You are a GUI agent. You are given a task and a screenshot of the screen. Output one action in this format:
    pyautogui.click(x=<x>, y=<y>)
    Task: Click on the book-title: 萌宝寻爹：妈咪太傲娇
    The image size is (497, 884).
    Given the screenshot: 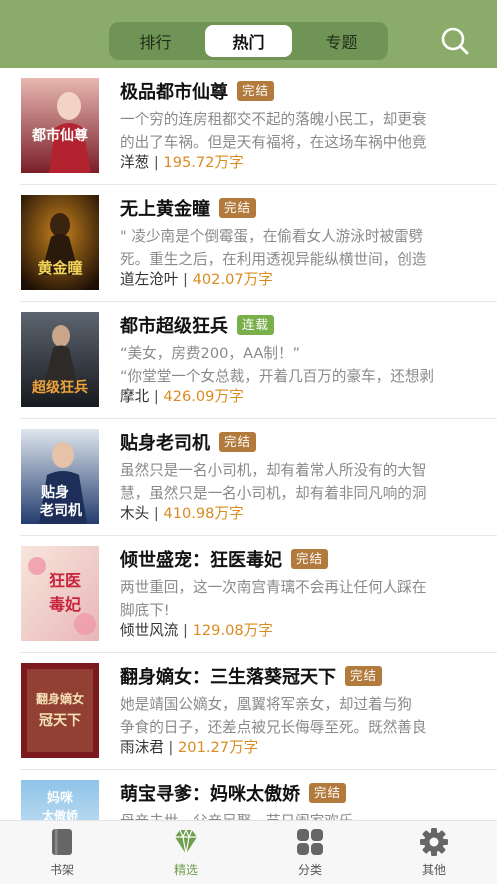 What is the action you would take?
    pyautogui.click(x=210, y=794)
    